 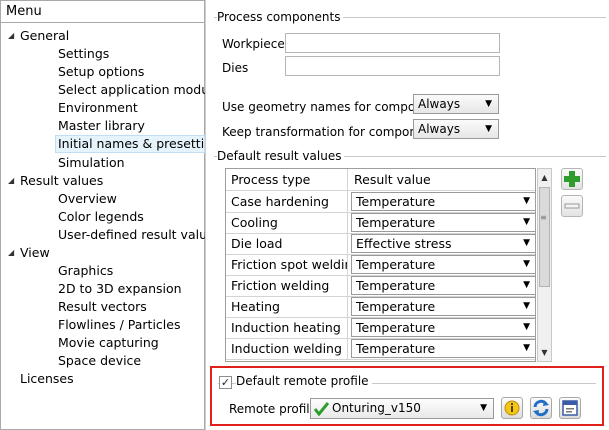 What do you see at coordinates (99, 361) in the screenshot?
I see `tree-item-space-device: Space device` at bounding box center [99, 361].